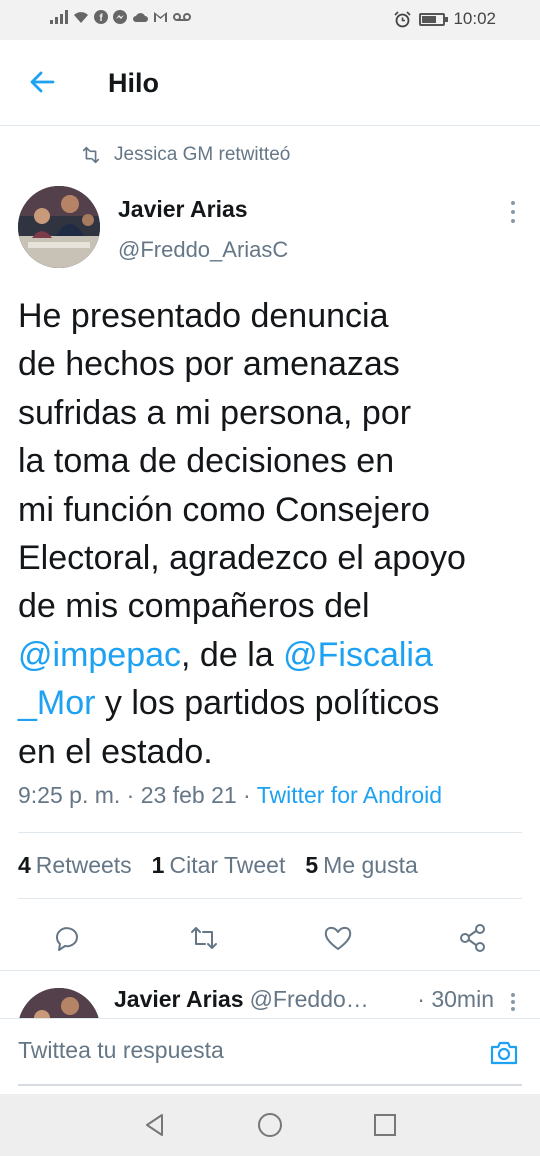 The width and height of the screenshot is (540, 1156). I want to click on likes-stat: 5 Me gusta, so click(361, 865).